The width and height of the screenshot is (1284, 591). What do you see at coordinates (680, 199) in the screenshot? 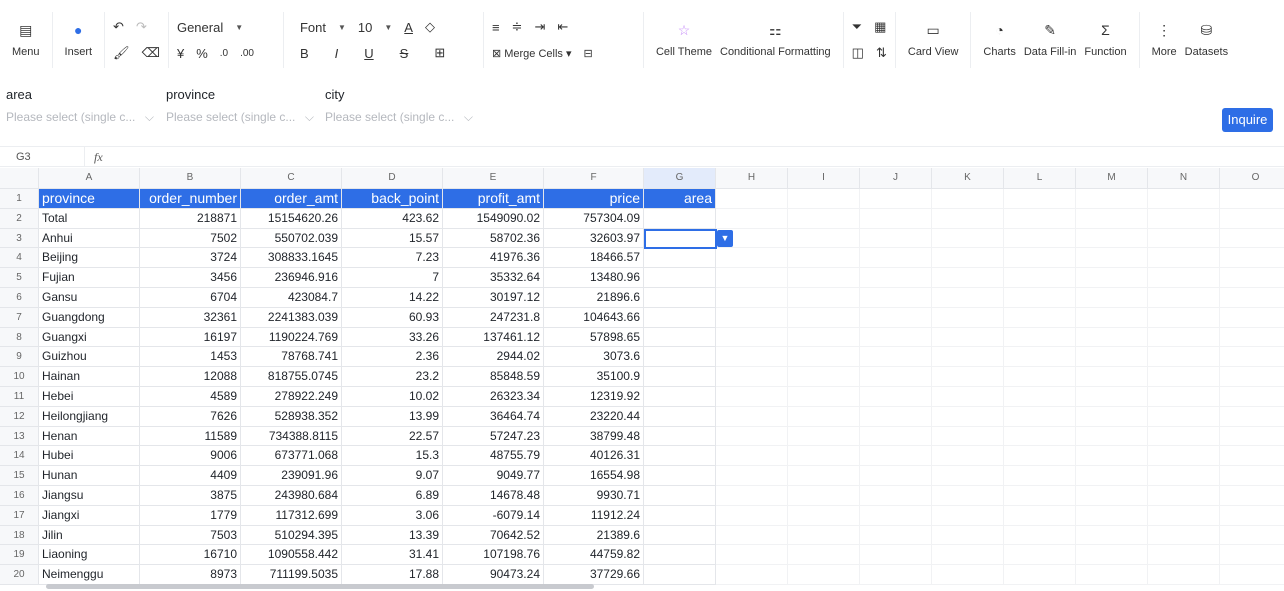
I see `header-cell: area` at bounding box center [680, 199].